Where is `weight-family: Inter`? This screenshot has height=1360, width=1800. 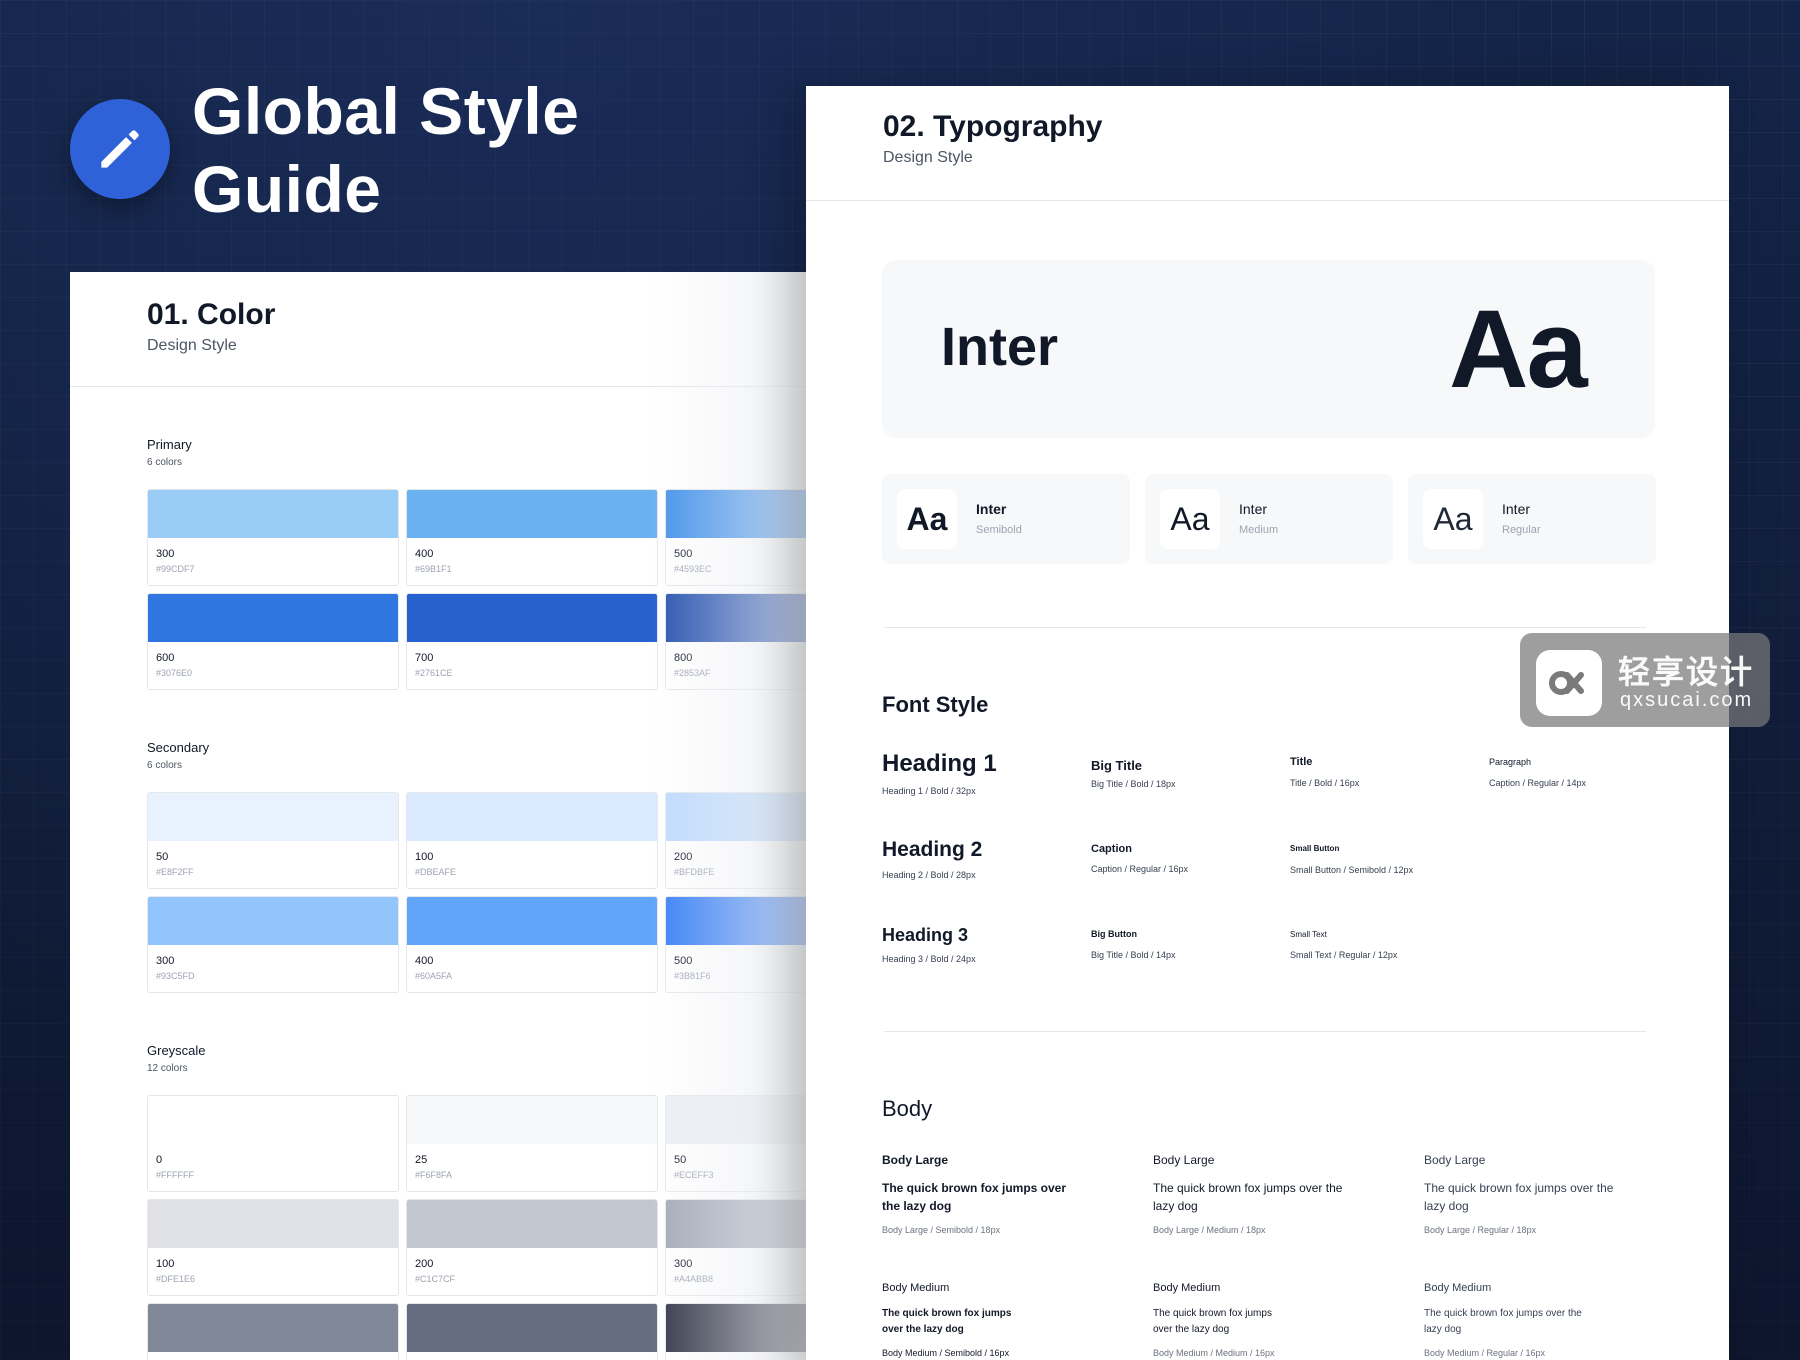 weight-family: Inter is located at coordinates (1253, 509).